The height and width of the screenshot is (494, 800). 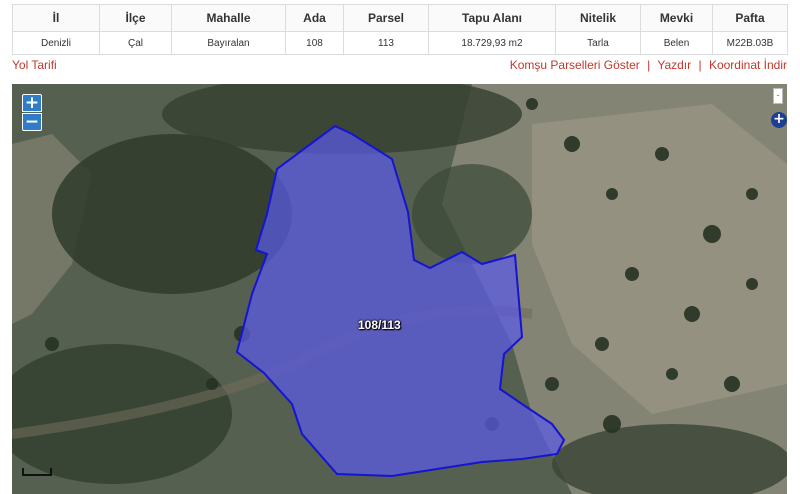 What do you see at coordinates (778, 96) in the screenshot?
I see `layer-switcher-toggle: -` at bounding box center [778, 96].